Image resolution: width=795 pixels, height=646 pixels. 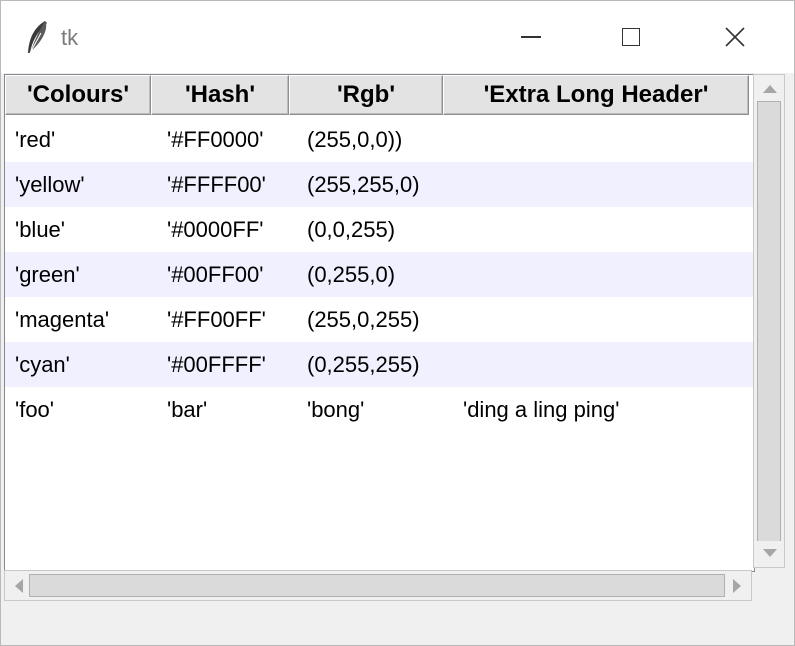 I want to click on table-row: 'red' '#FF0000' (255,0,0)), so click(x=379, y=139).